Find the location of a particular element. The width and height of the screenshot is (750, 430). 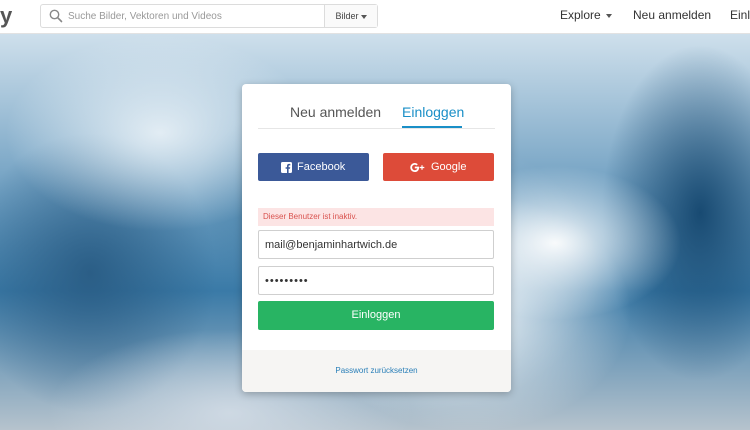

google-login-button: Google is located at coordinates (438, 167).